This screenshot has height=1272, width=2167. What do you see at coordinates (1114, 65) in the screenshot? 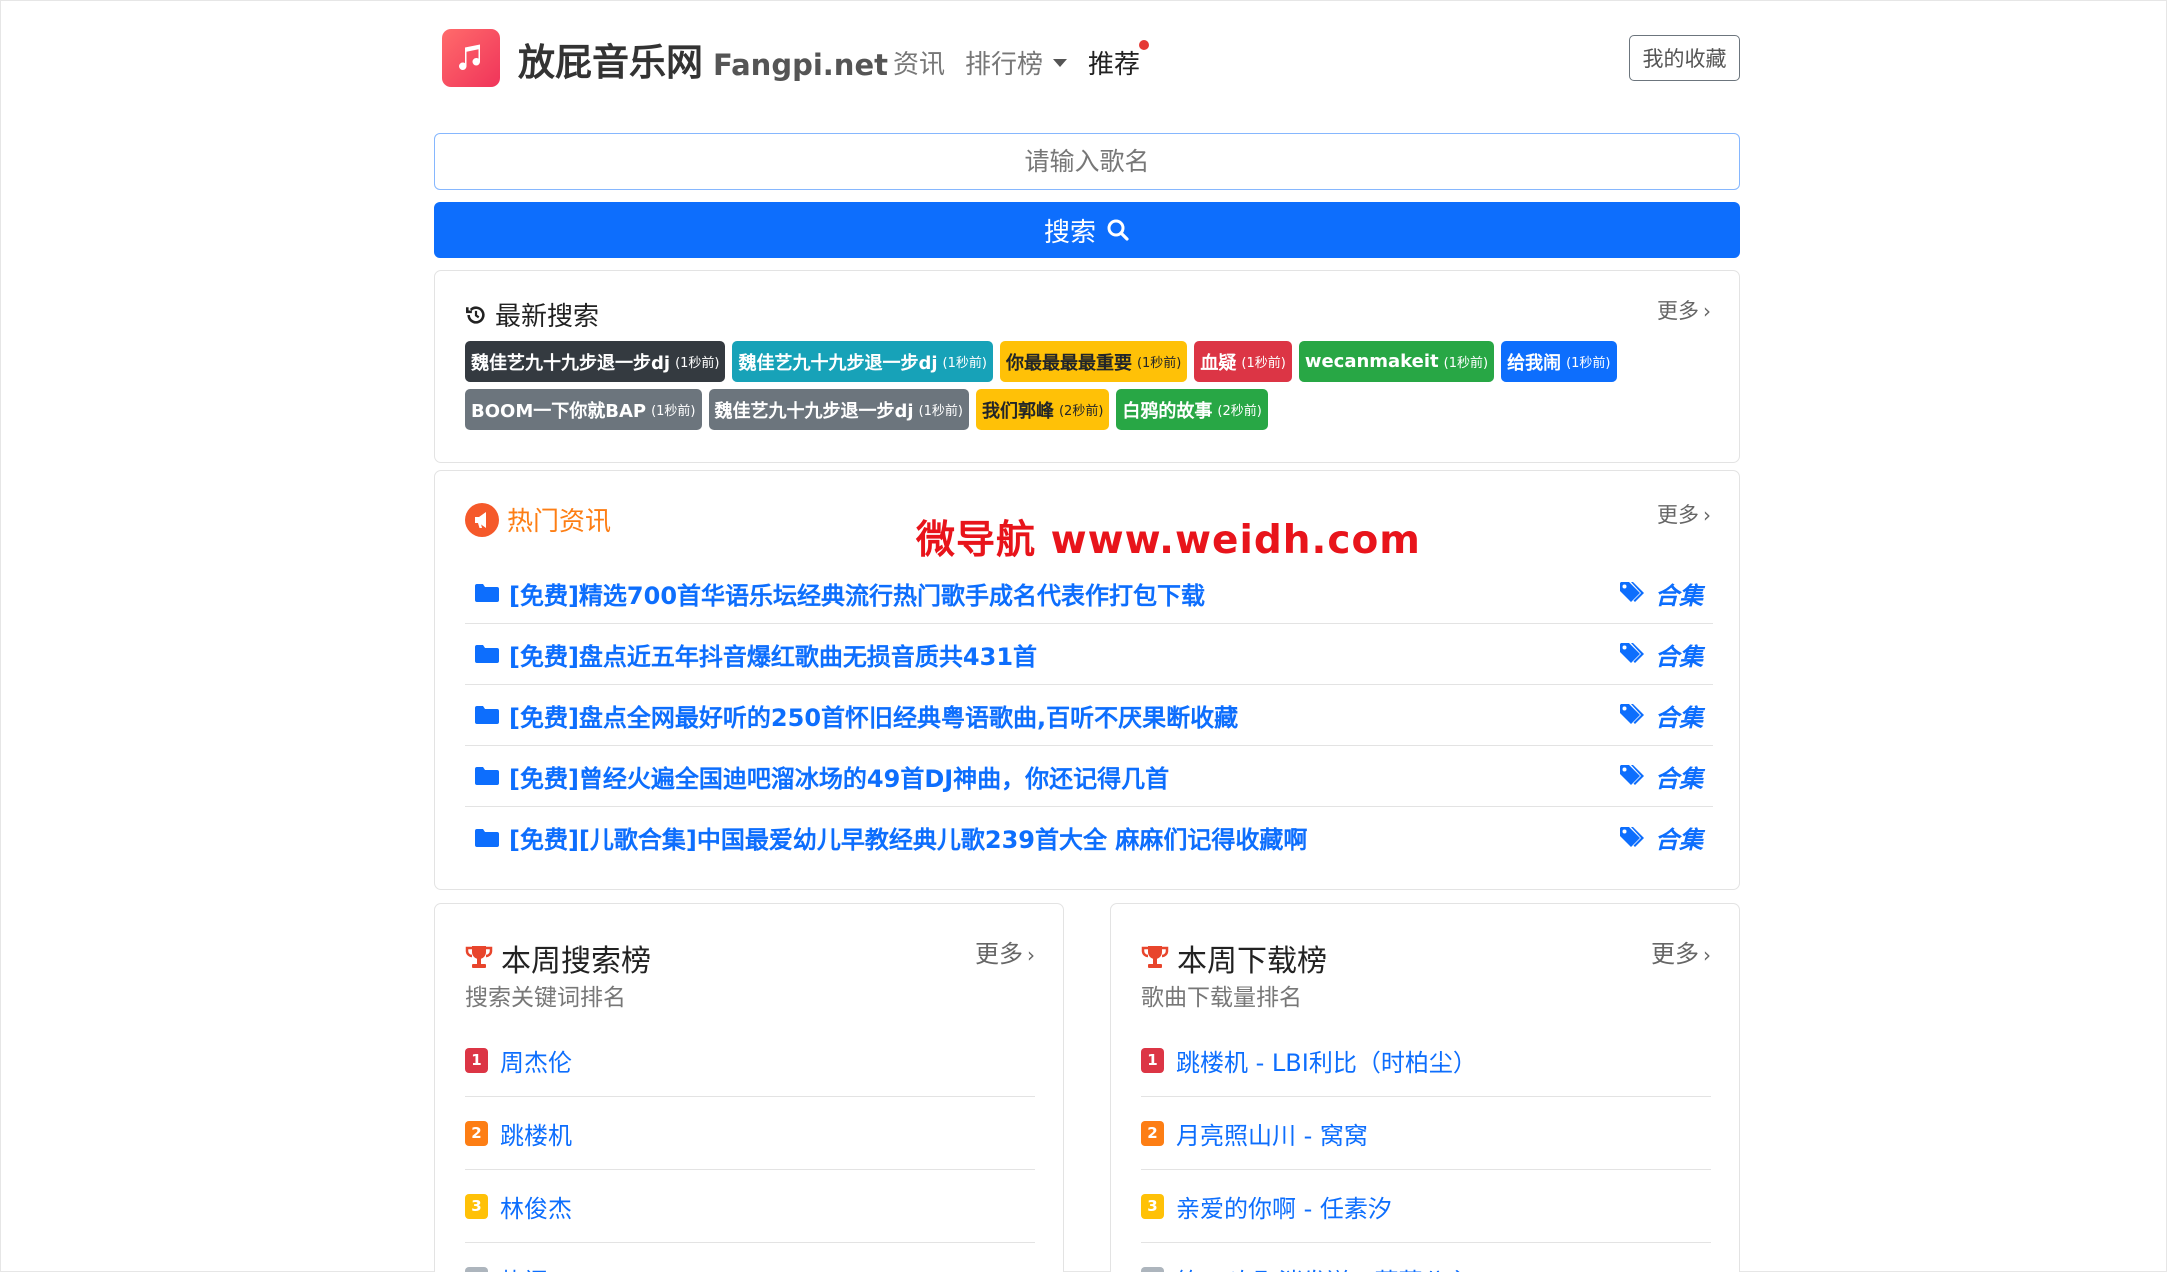
I see `nav-recommend-label: 推荐` at bounding box center [1114, 65].